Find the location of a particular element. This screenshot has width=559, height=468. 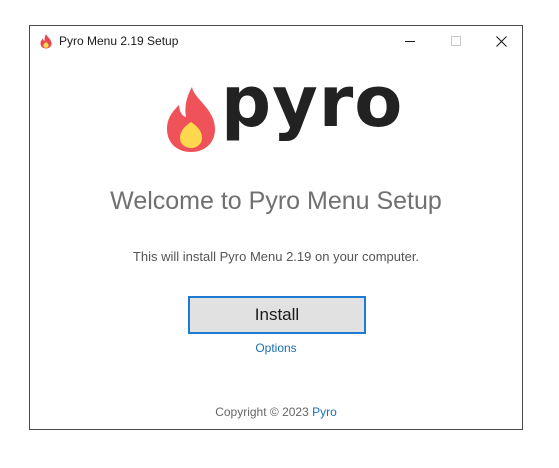

title-bar: Pyro Menu 2.19 Setup is located at coordinates (276, 41).